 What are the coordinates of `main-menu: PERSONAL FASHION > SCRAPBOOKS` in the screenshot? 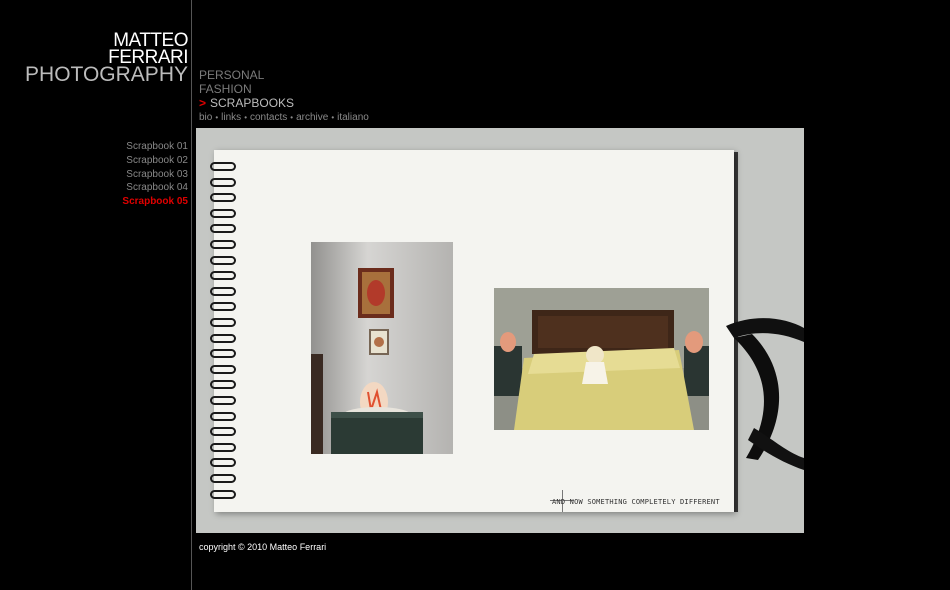 It's located at (246, 89).